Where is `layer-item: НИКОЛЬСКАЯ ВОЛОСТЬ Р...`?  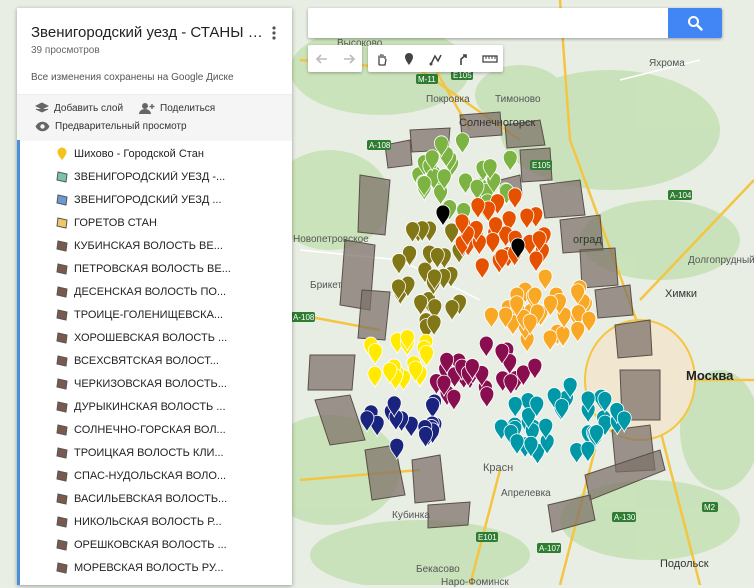 layer-item: НИКОЛЬСКАЯ ВОЛОСТЬ Р... is located at coordinates (156, 521).